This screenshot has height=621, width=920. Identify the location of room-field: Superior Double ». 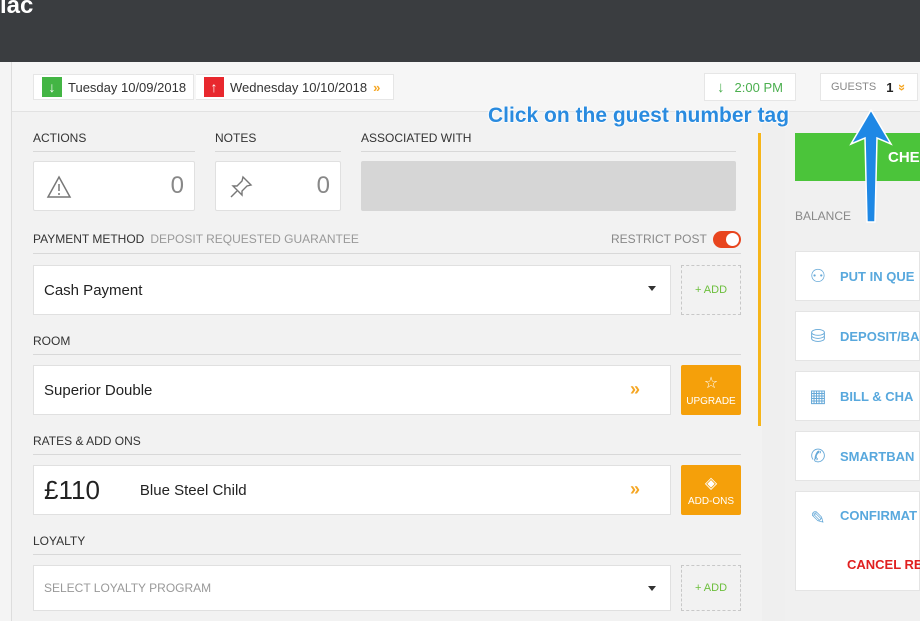
(352, 390).